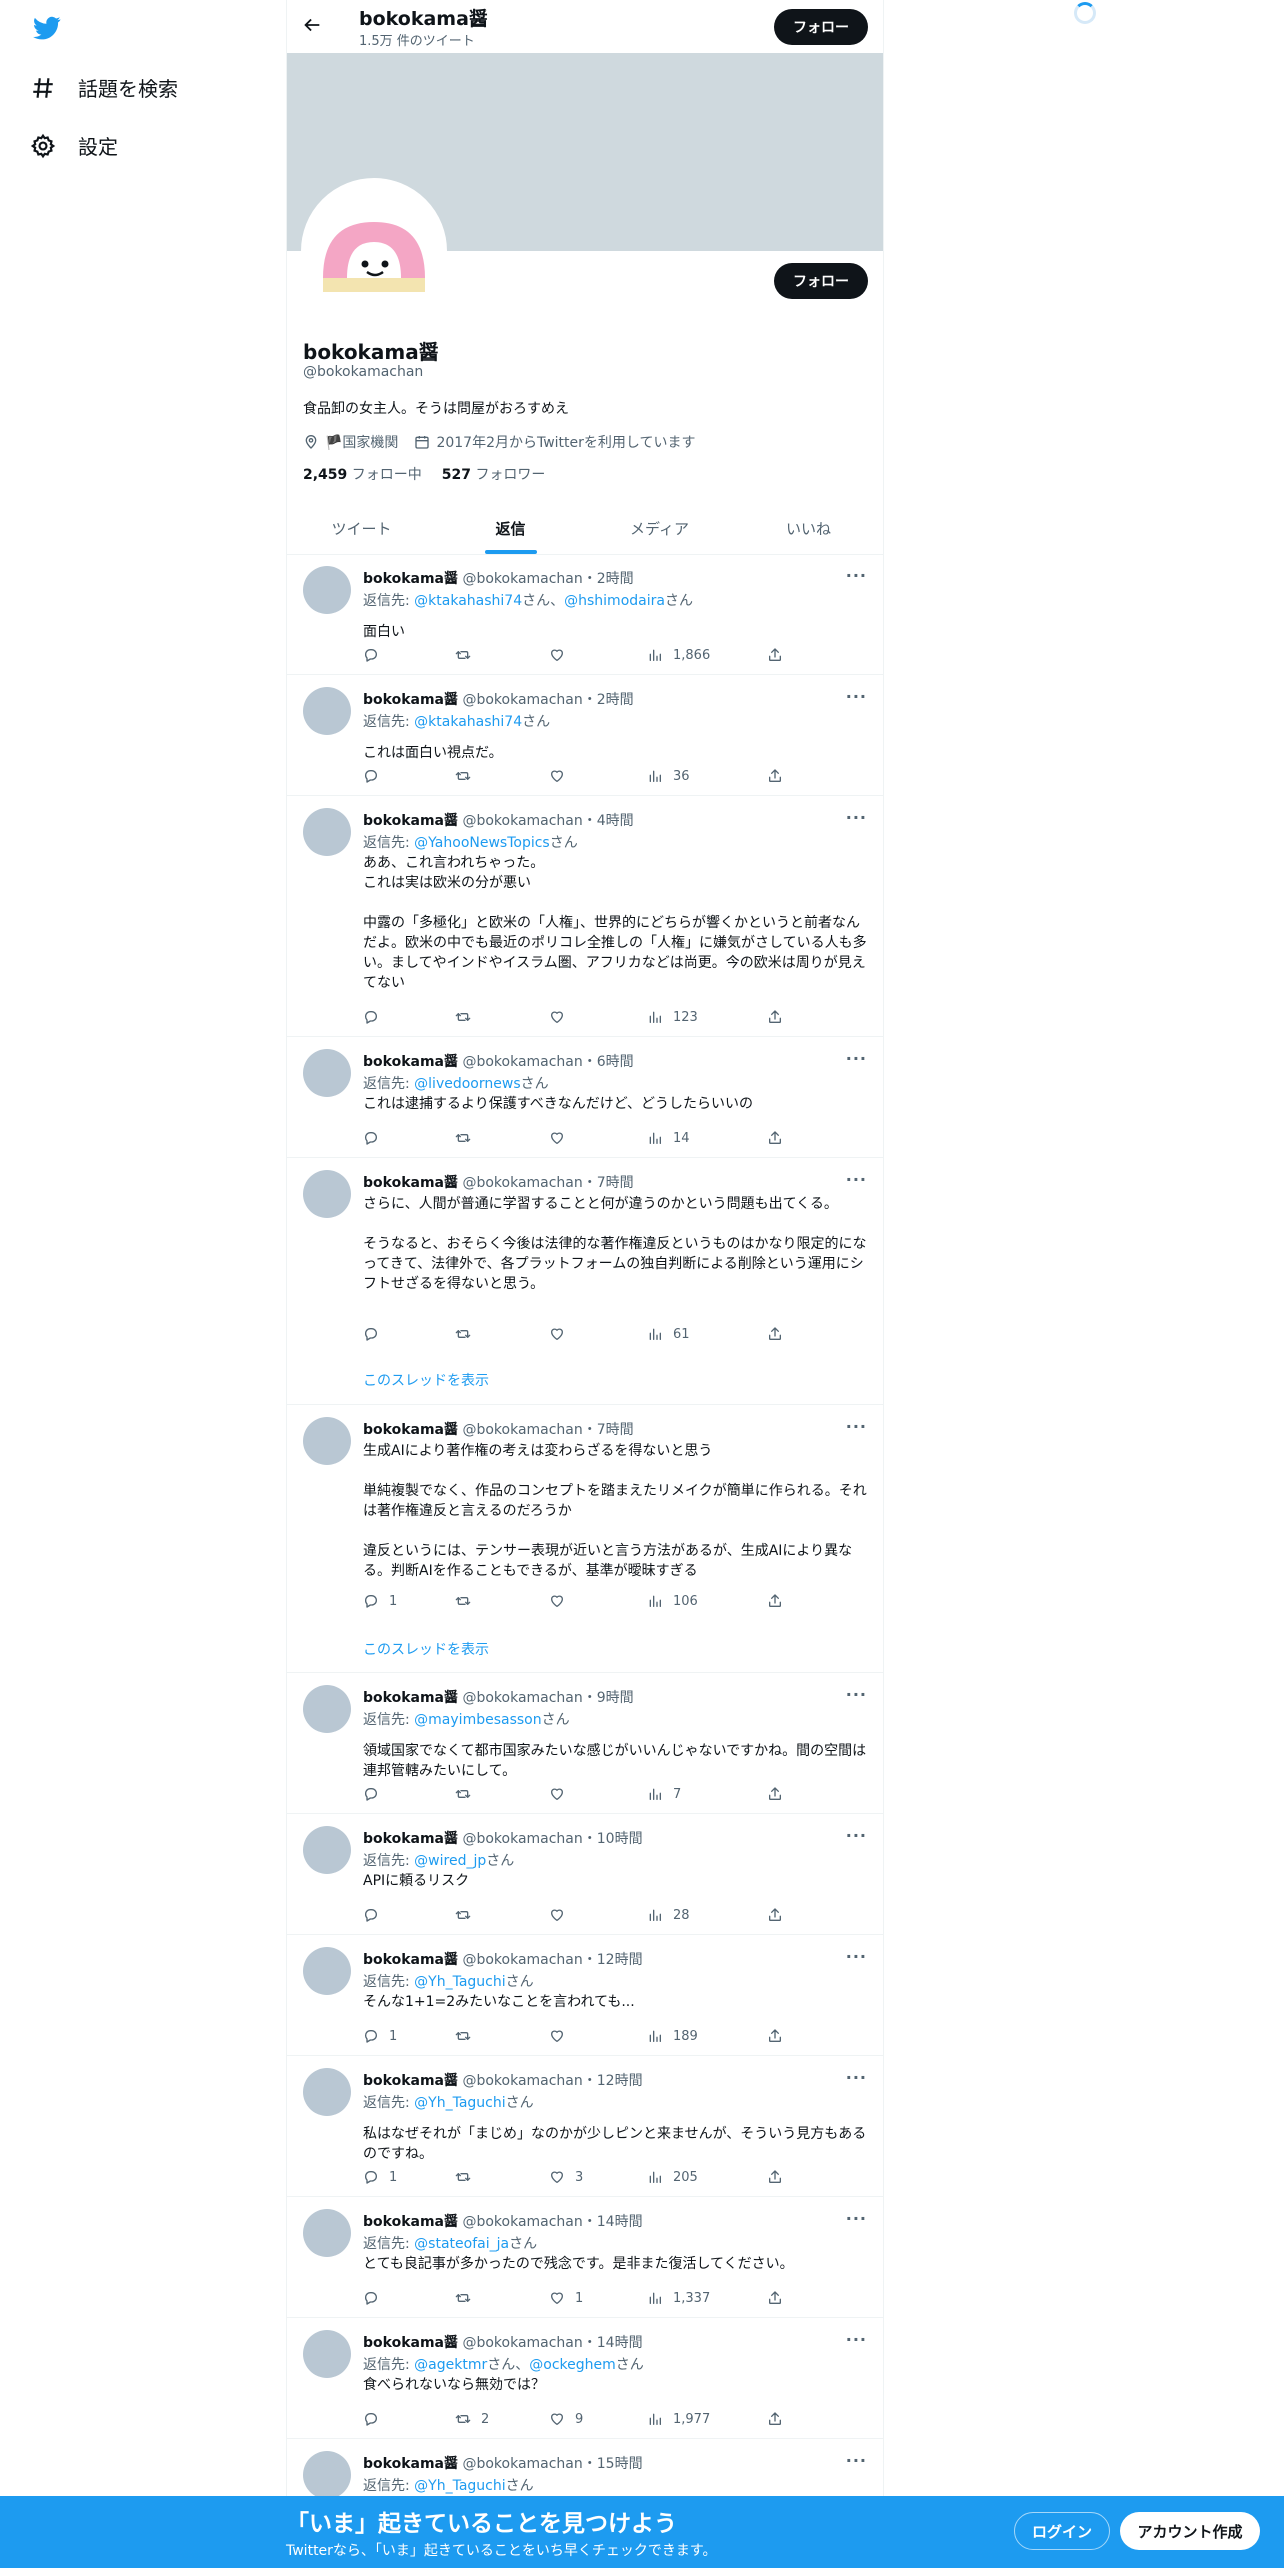 The image size is (1284, 2568). What do you see at coordinates (613, 2464) in the screenshot?
I see `tweet-time: ・15時間` at bounding box center [613, 2464].